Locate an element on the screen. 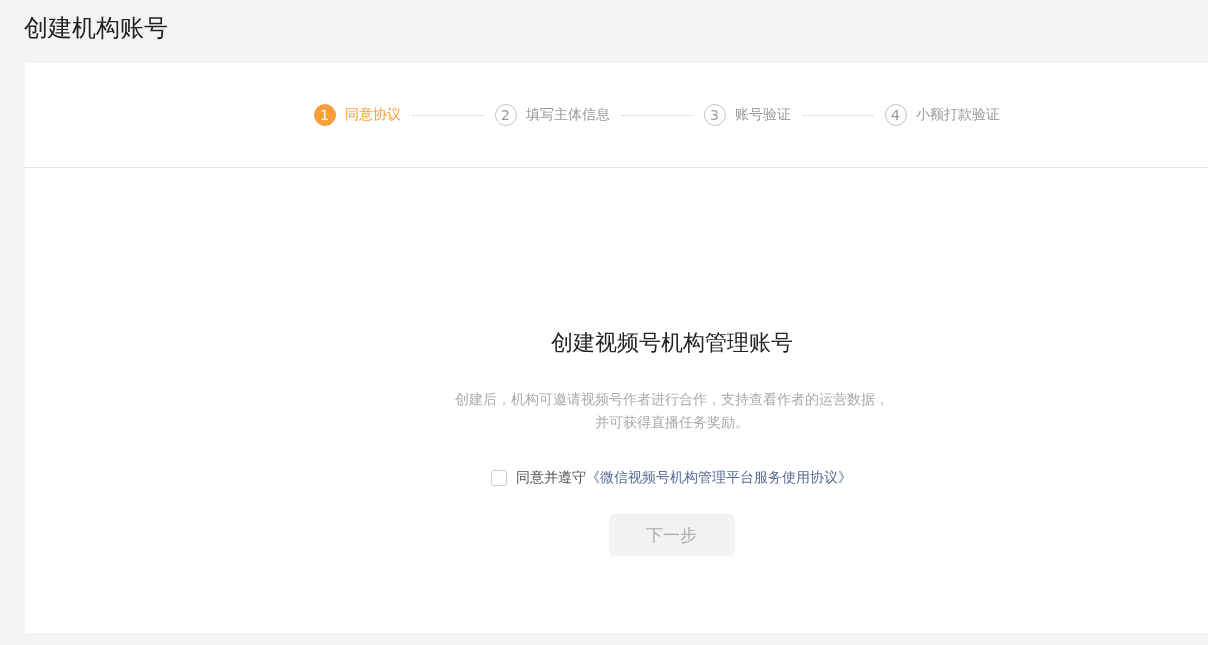  step-label: 小额打款验证 is located at coordinates (957, 115).